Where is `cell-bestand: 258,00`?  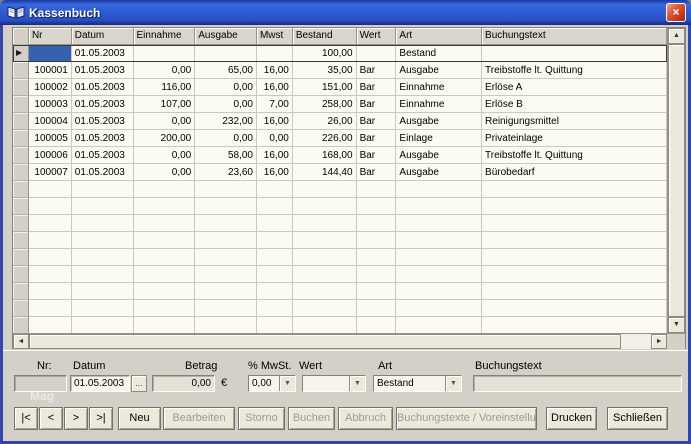
cell-bestand: 258,00 is located at coordinates (324, 104).